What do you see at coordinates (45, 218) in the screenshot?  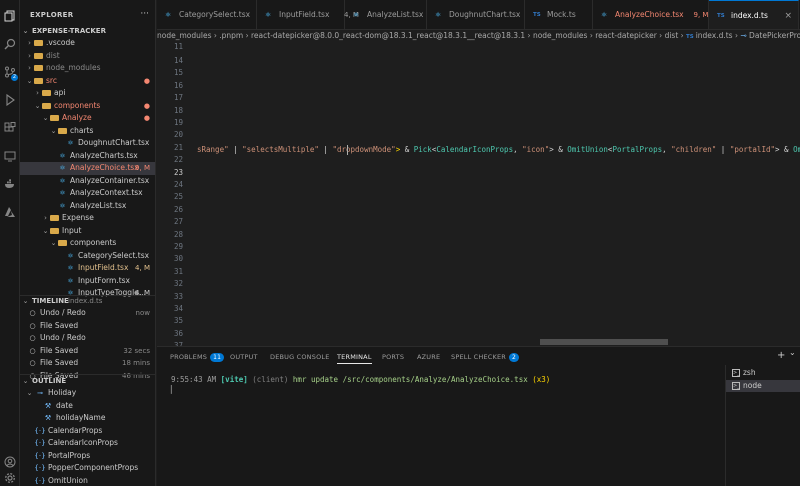 I see `chevron-icon: ›` at bounding box center [45, 218].